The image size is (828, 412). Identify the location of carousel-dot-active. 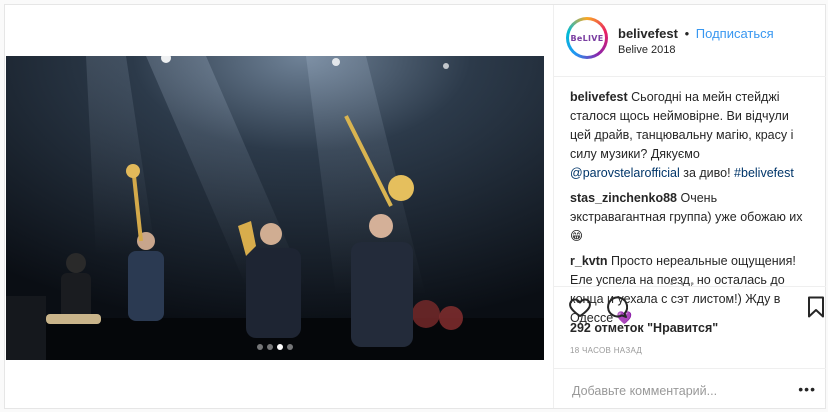
(280, 347).